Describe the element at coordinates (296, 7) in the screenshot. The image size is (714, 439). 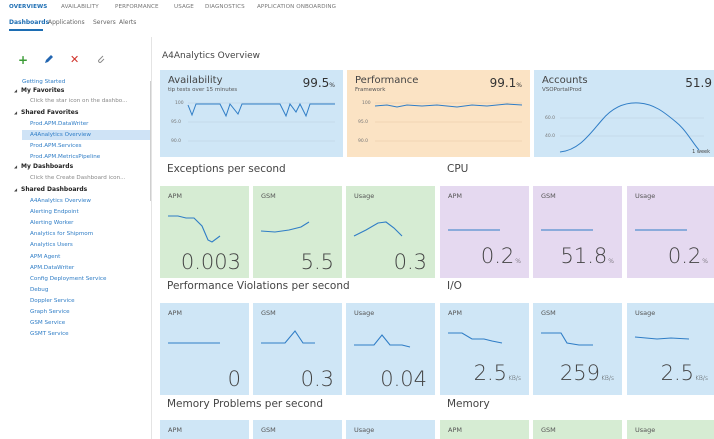
I see `tab-application-onboarding: APPLICATION ONBOARDING` at that location.